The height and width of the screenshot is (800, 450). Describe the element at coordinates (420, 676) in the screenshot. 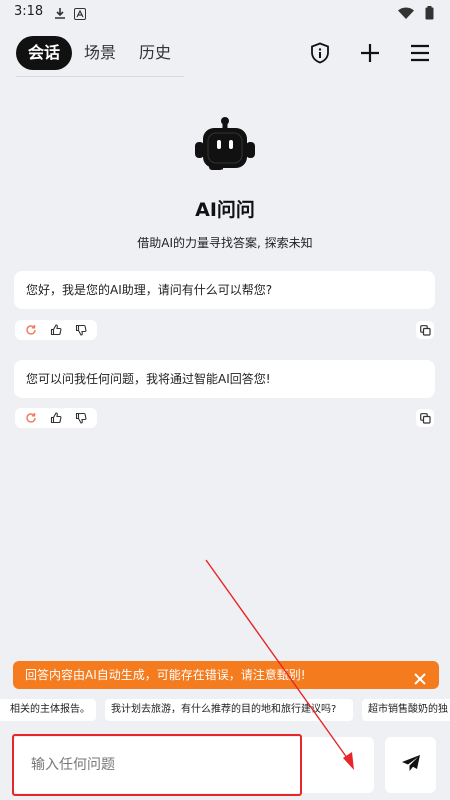

I see `close-icon` at that location.